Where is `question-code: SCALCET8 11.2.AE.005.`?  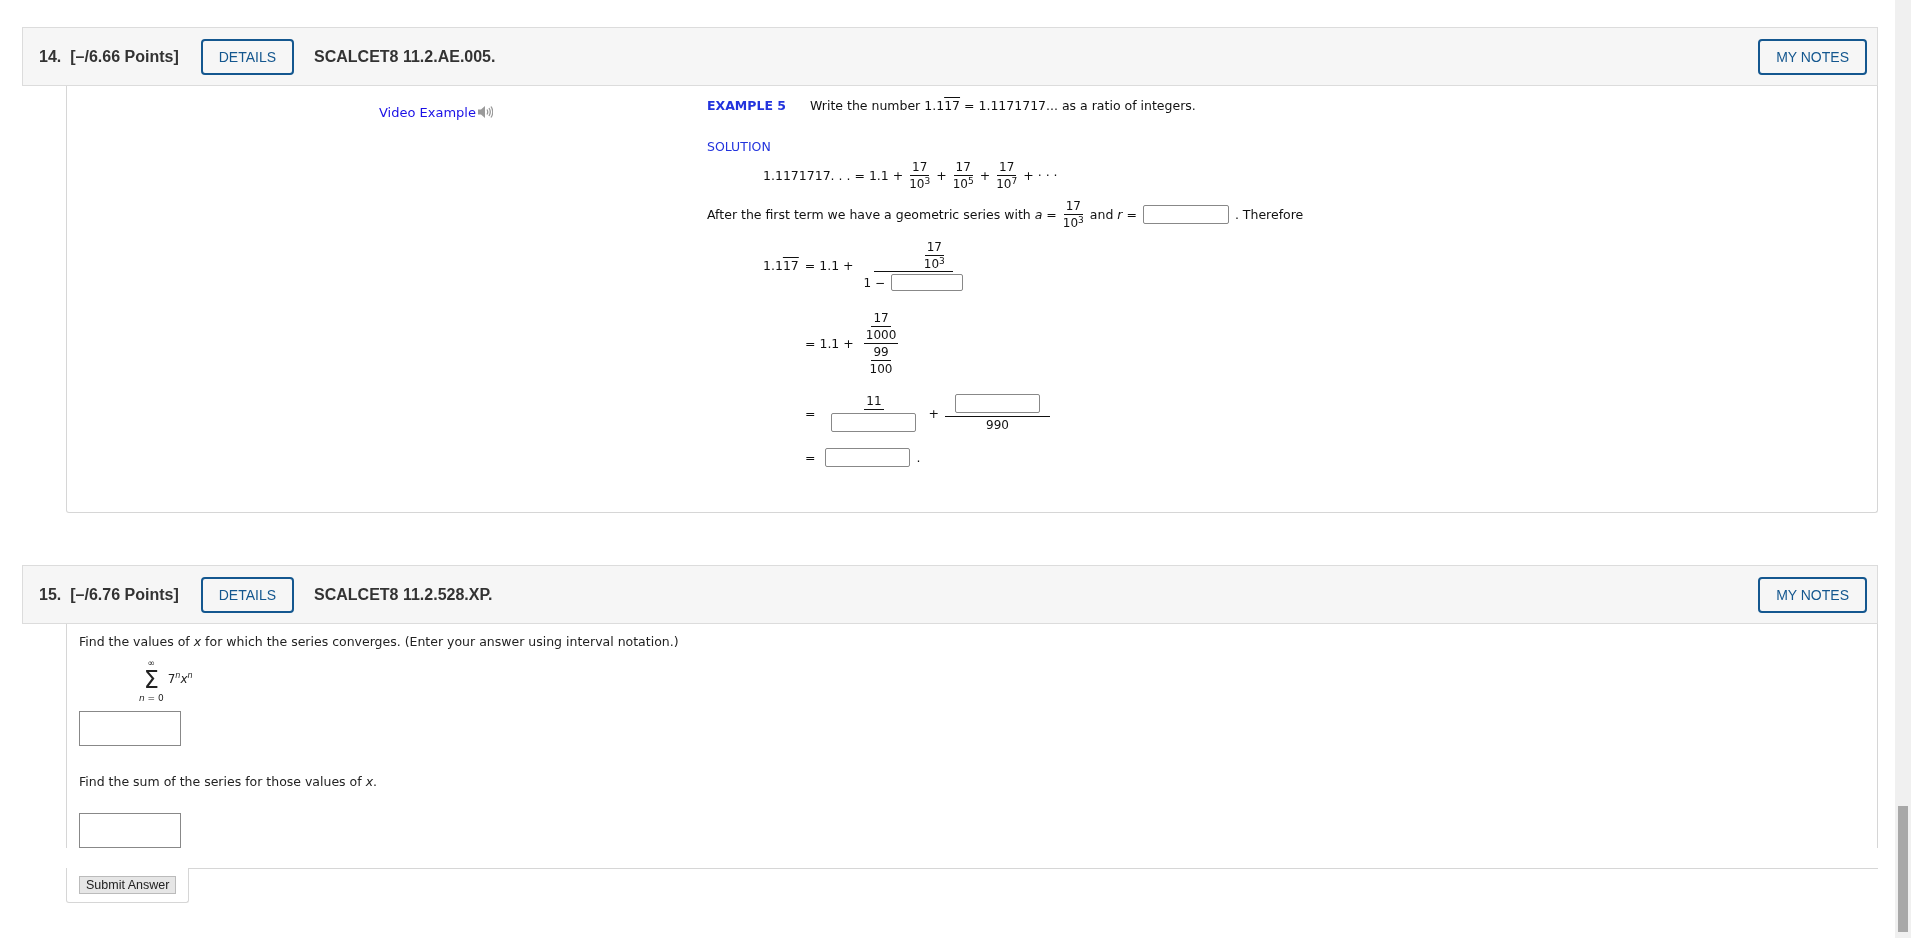 question-code: SCALCET8 11.2.AE.005. is located at coordinates (405, 56).